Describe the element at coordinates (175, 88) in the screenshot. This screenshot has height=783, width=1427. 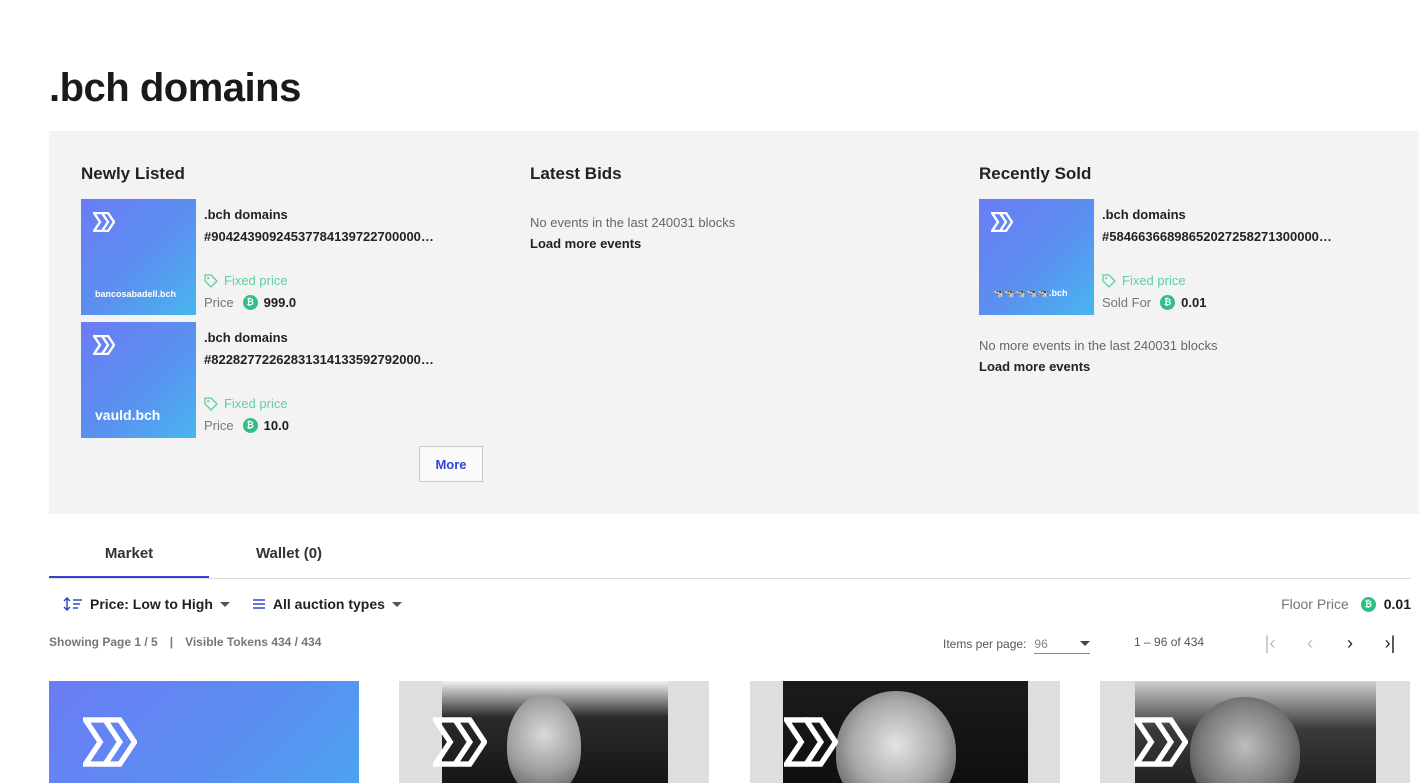
I see `page-title: .bch domains` at that location.